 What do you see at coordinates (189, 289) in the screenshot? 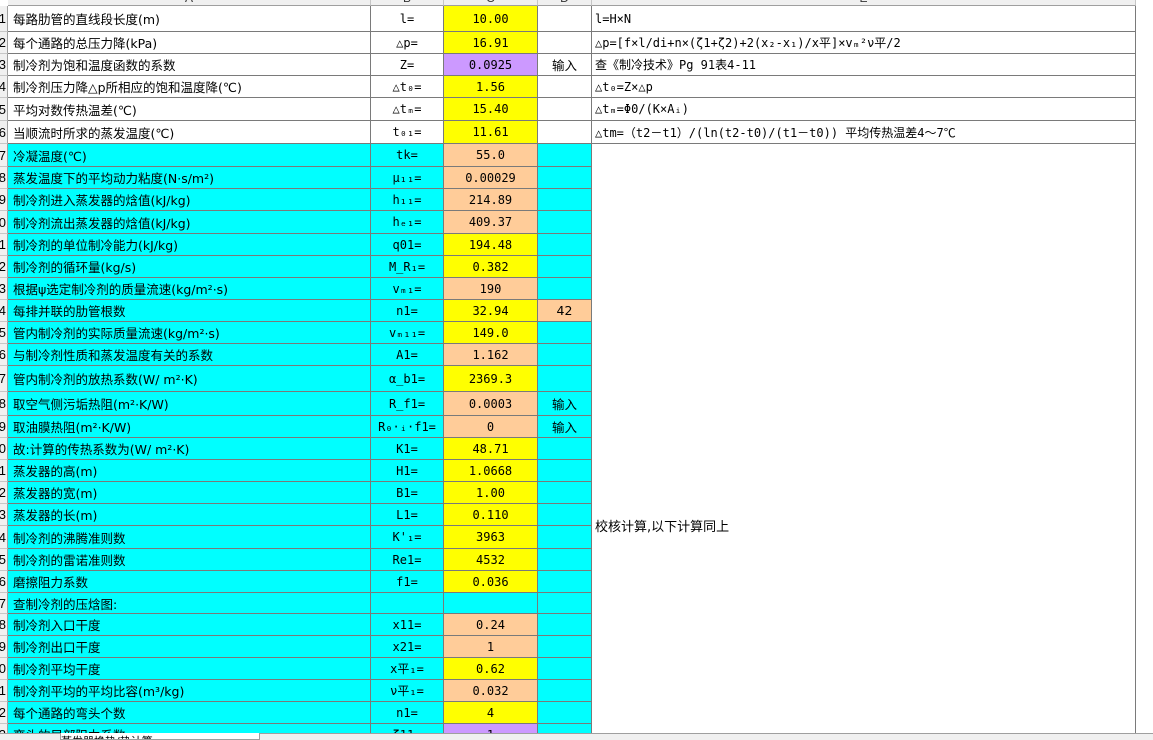
I see `label-cell: 根据ψ选定制冷剂的质量流速(kg/m²·s)` at bounding box center [189, 289].